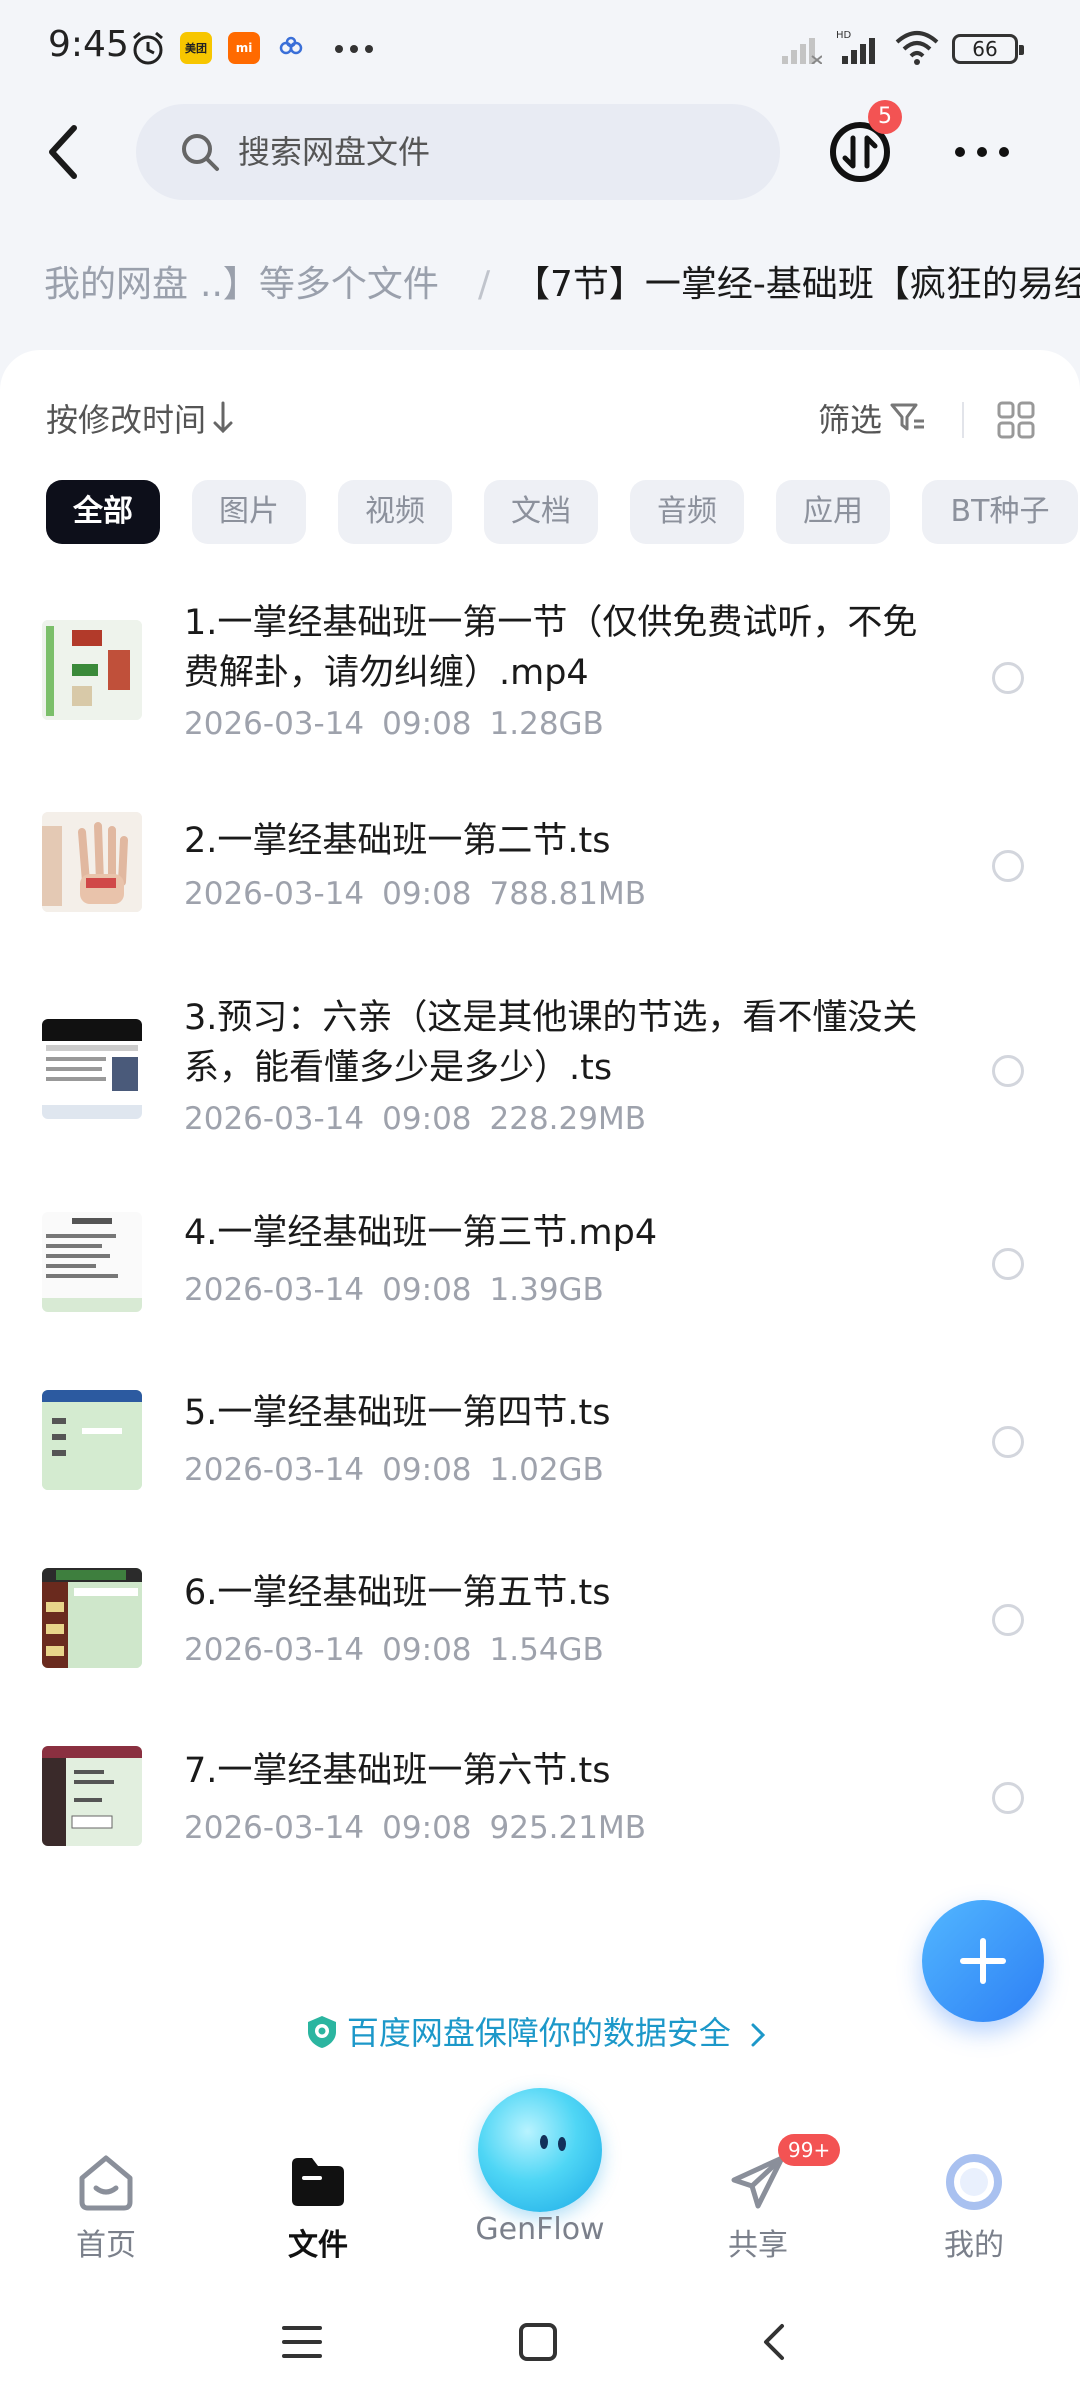 The height and width of the screenshot is (2400, 1080). I want to click on file-meta: 2026-03-14 09:08 1.54GB, so click(403, 1650).